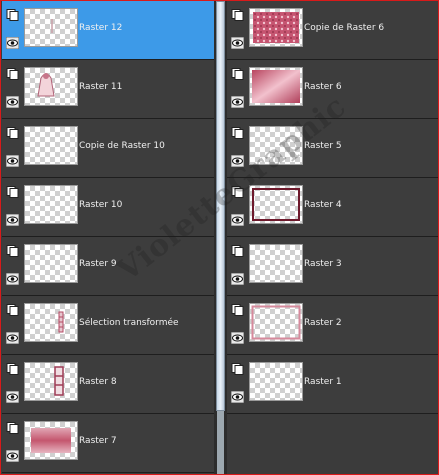  I want to click on layer-row: Raster 3, so click(332, 266).